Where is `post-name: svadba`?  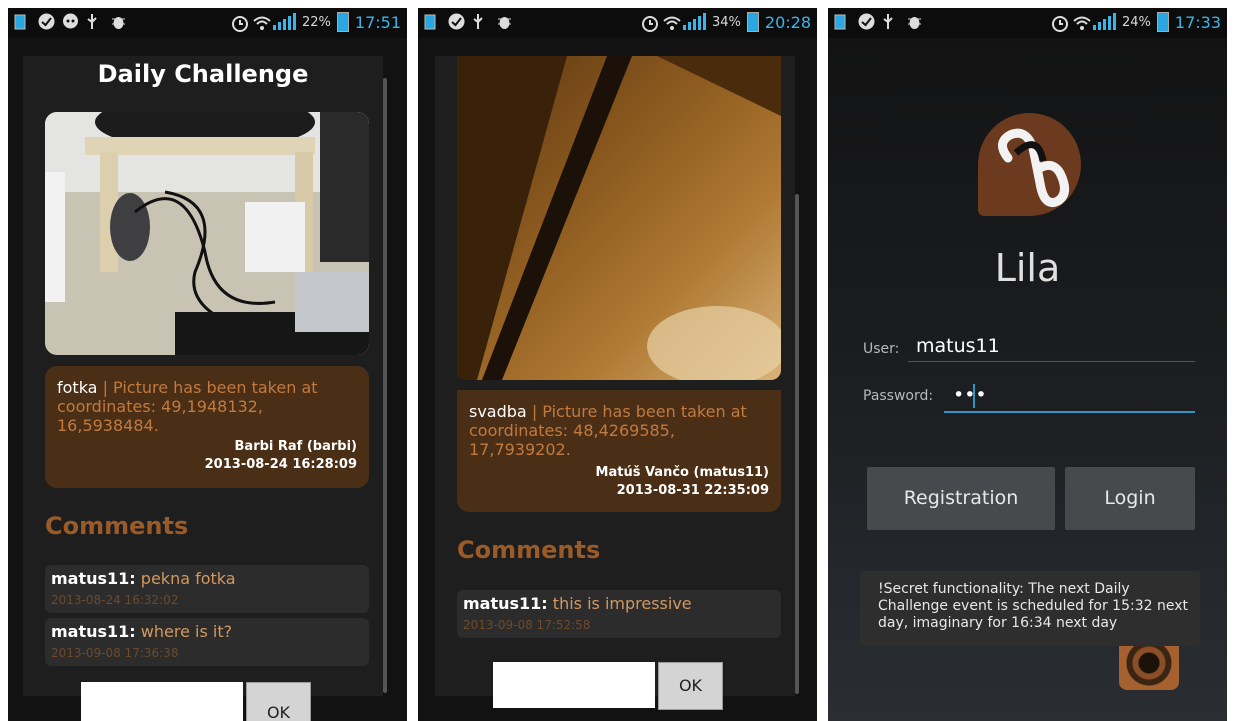
post-name: svadba is located at coordinates (498, 411).